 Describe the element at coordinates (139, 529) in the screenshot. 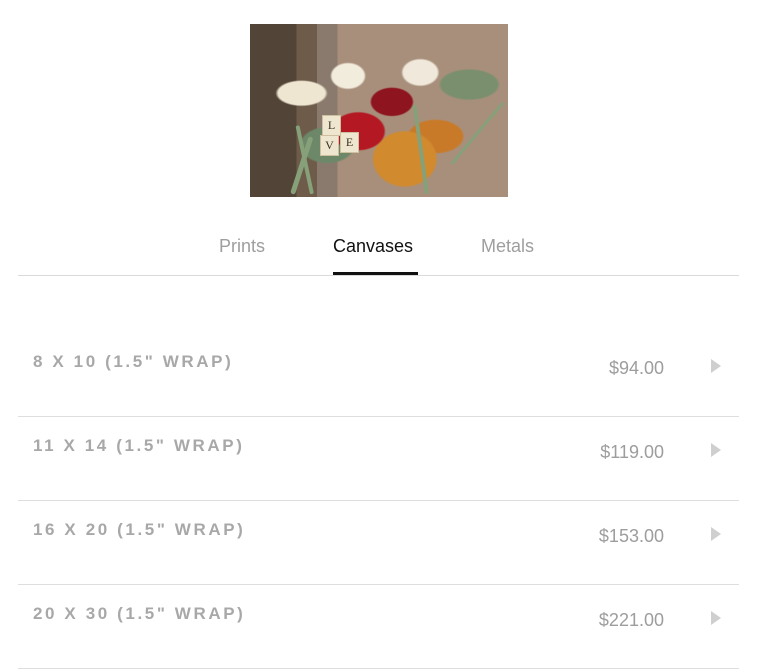

I see `size-label: 16 X 20 (1.5" WRAP)` at that location.